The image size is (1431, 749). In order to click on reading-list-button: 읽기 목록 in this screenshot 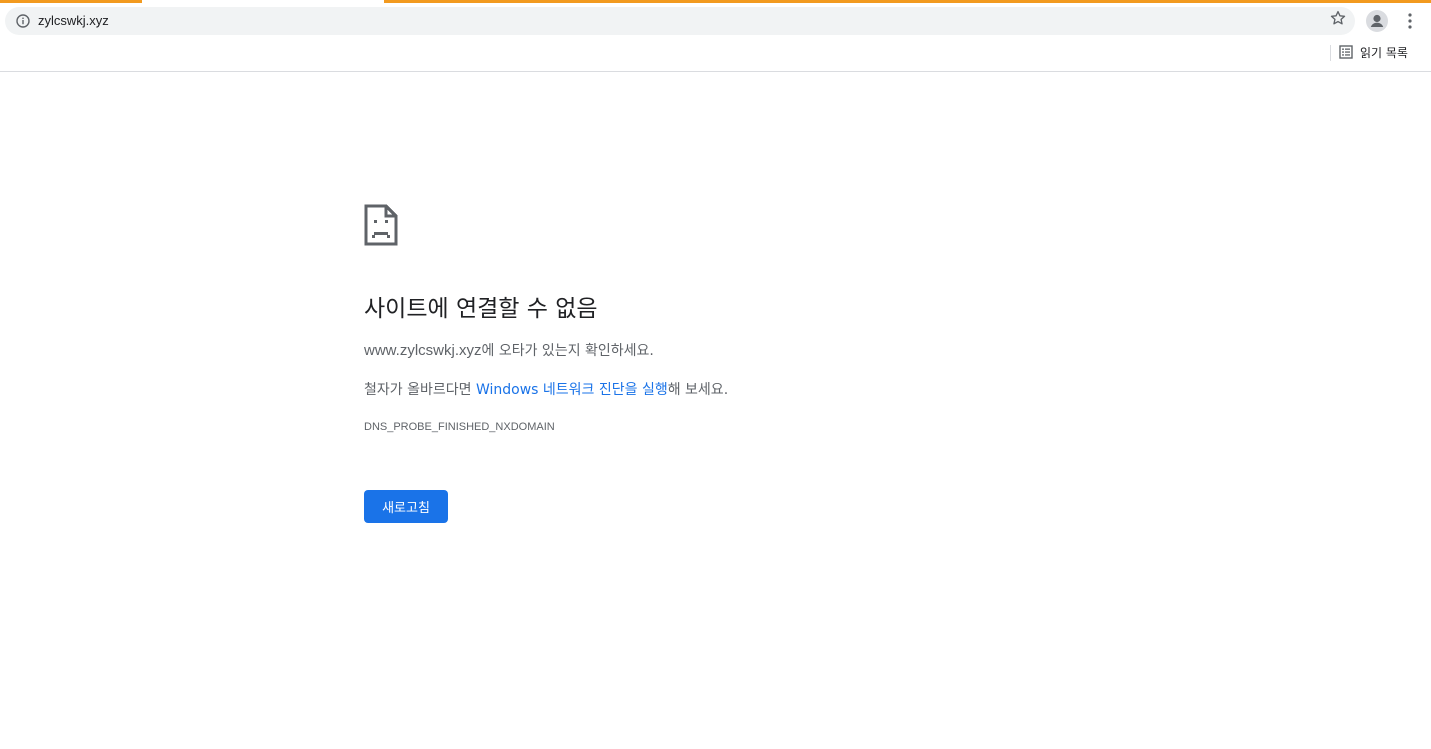, I will do `click(1373, 52)`.